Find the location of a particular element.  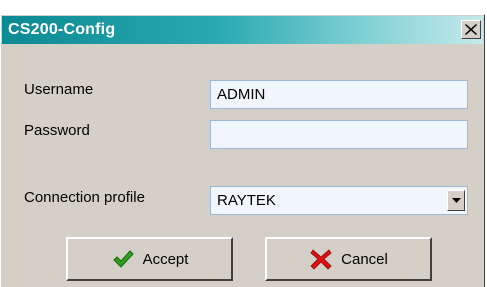

dropdown-button is located at coordinates (456, 200).